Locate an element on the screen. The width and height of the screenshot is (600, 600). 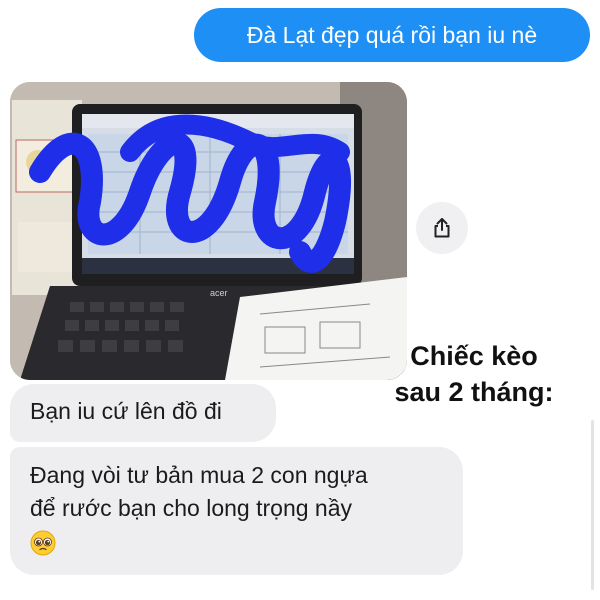
share-button is located at coordinates (442, 228).